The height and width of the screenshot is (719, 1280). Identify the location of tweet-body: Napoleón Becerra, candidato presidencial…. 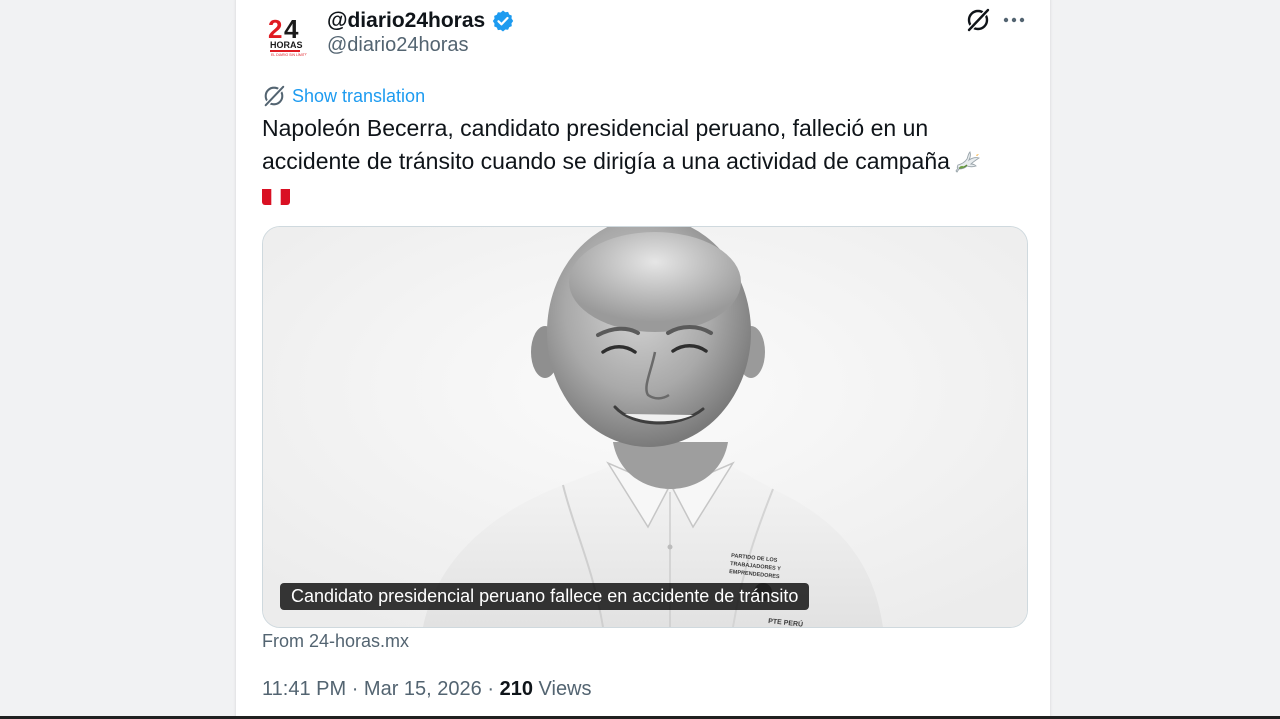
(606, 144).